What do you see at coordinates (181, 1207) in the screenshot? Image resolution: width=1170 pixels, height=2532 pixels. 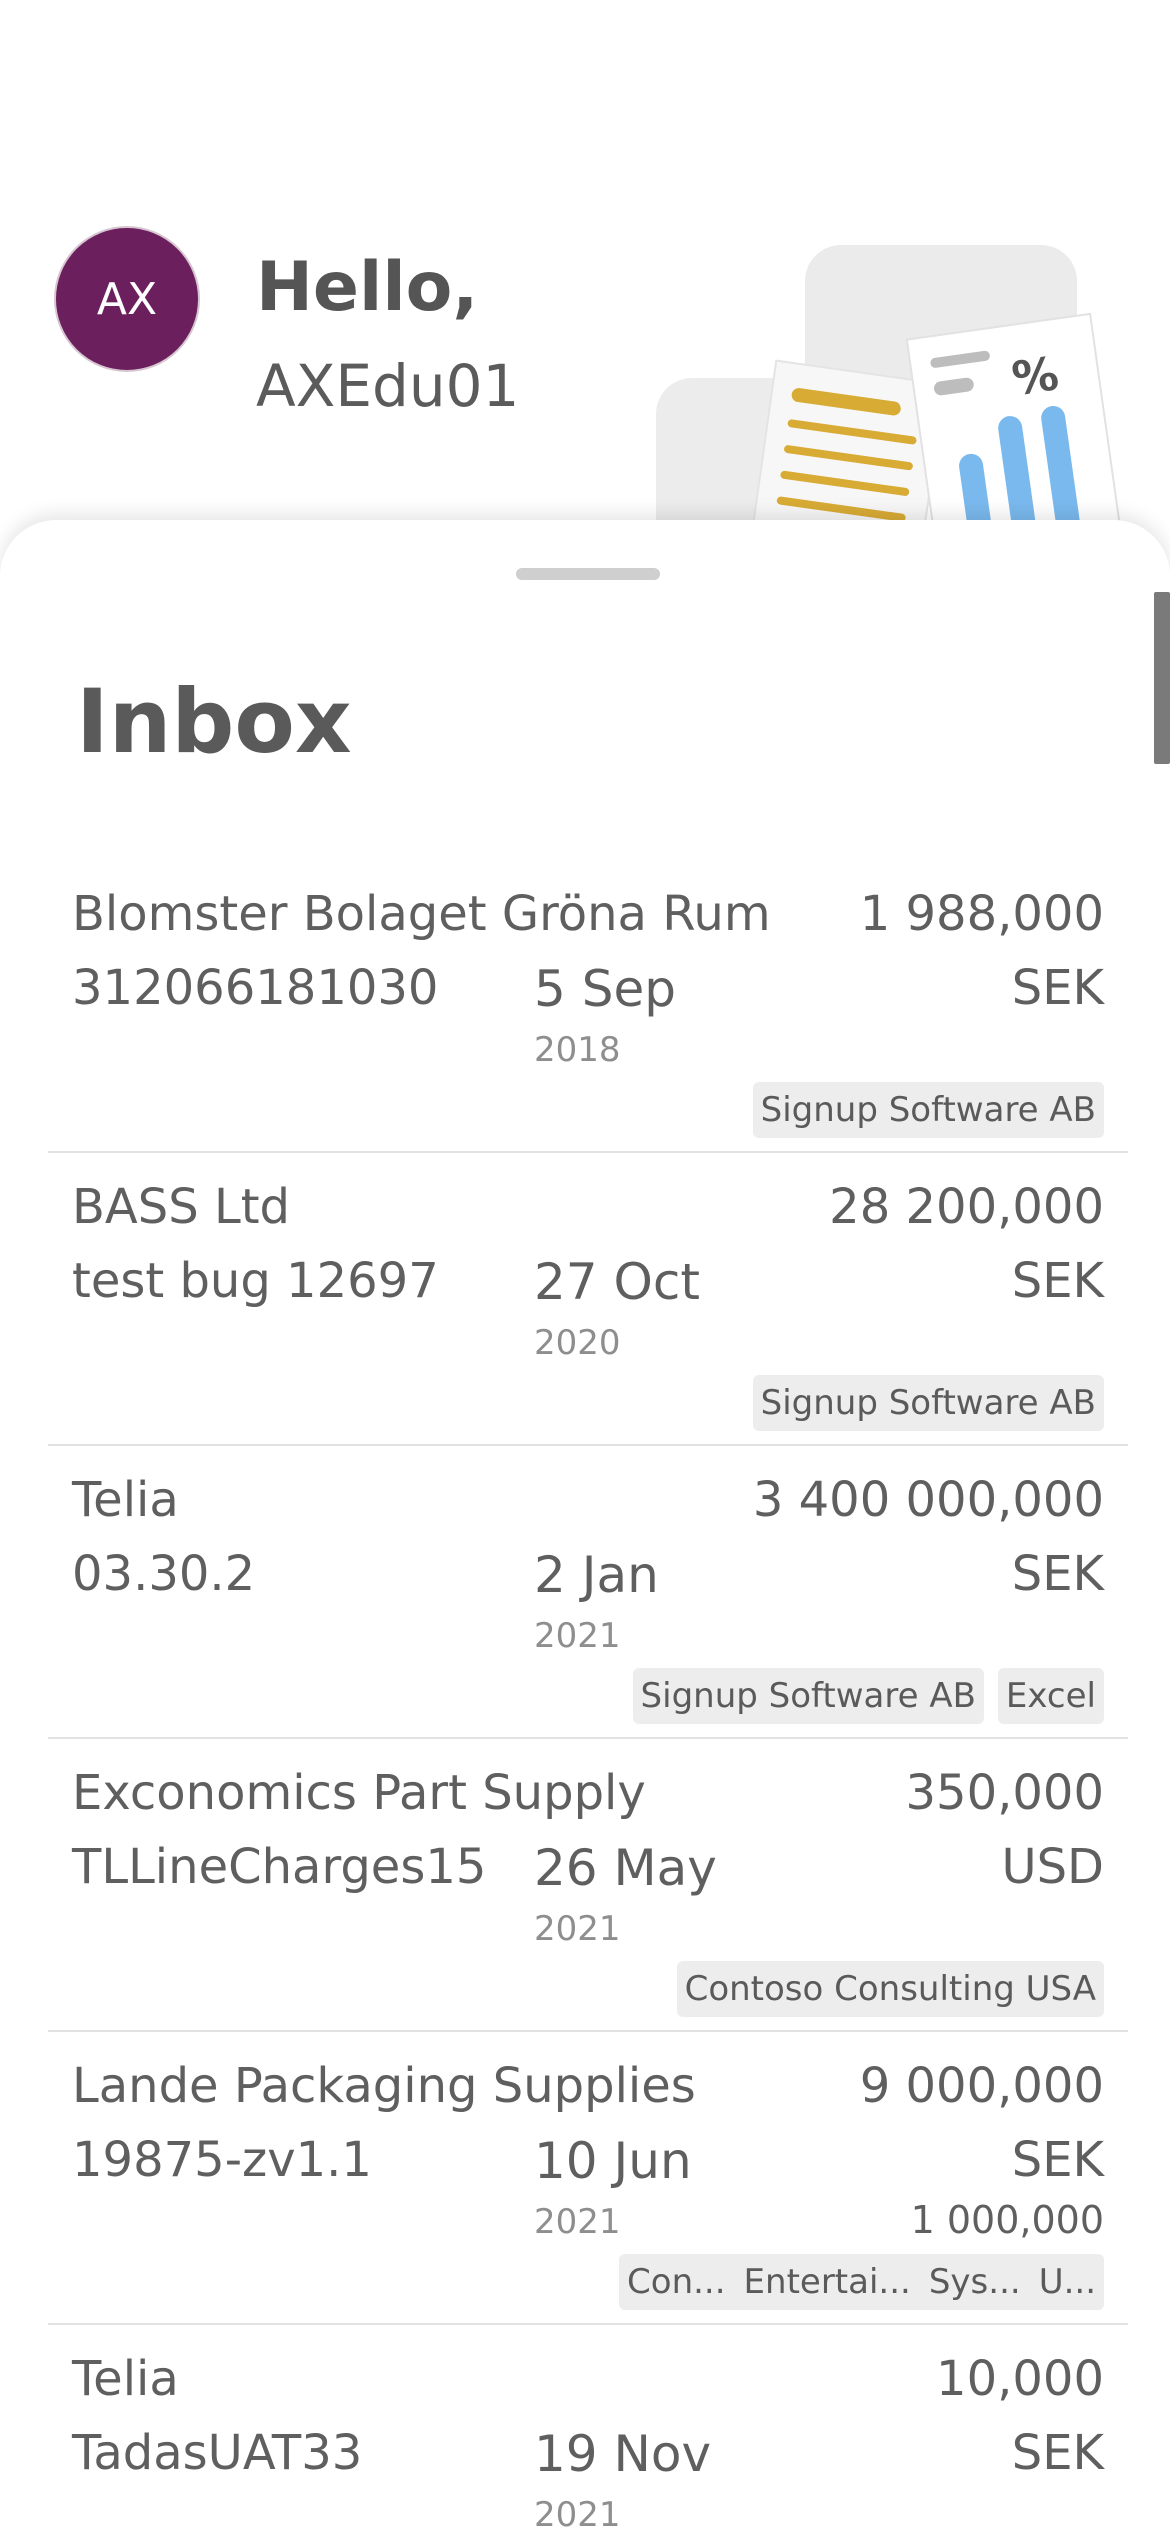 I see `supplier-name: BASS Ltd` at bounding box center [181, 1207].